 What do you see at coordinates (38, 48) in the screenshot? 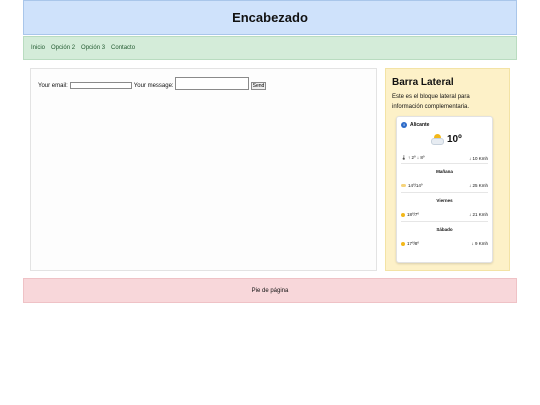
I see `nav-item-inicio: Inicio` at bounding box center [38, 48].